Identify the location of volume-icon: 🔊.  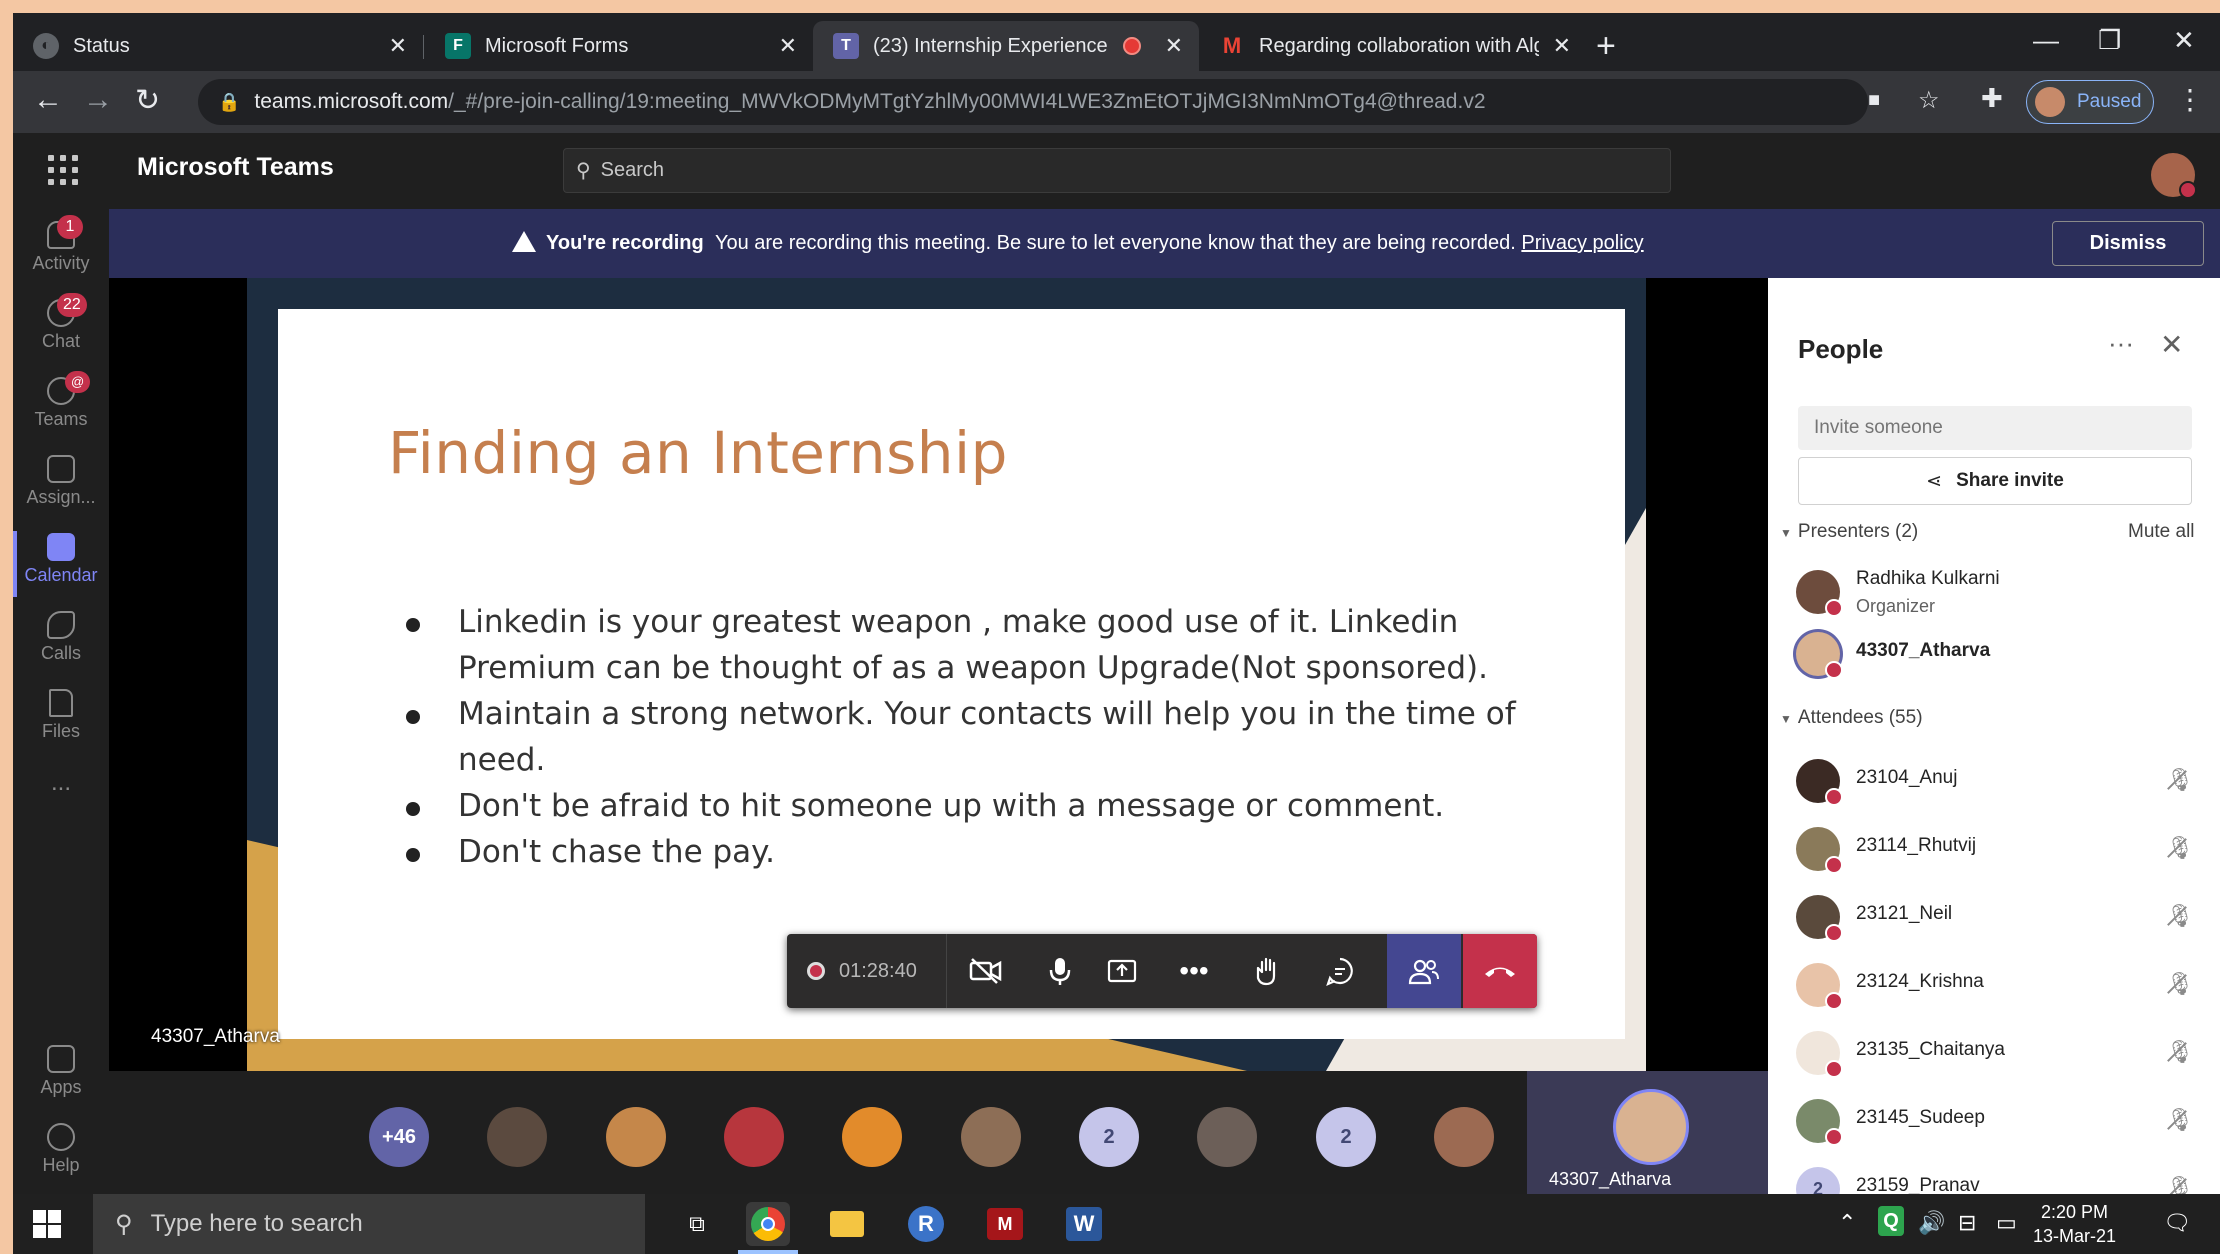
(1931, 1223).